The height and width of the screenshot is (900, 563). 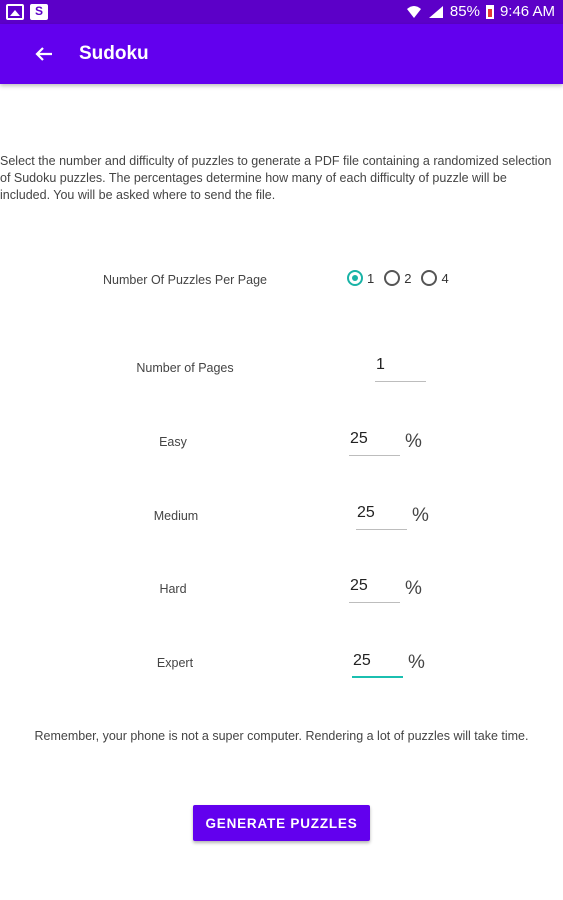 I want to click on battery-icon, so click(x=489, y=11).